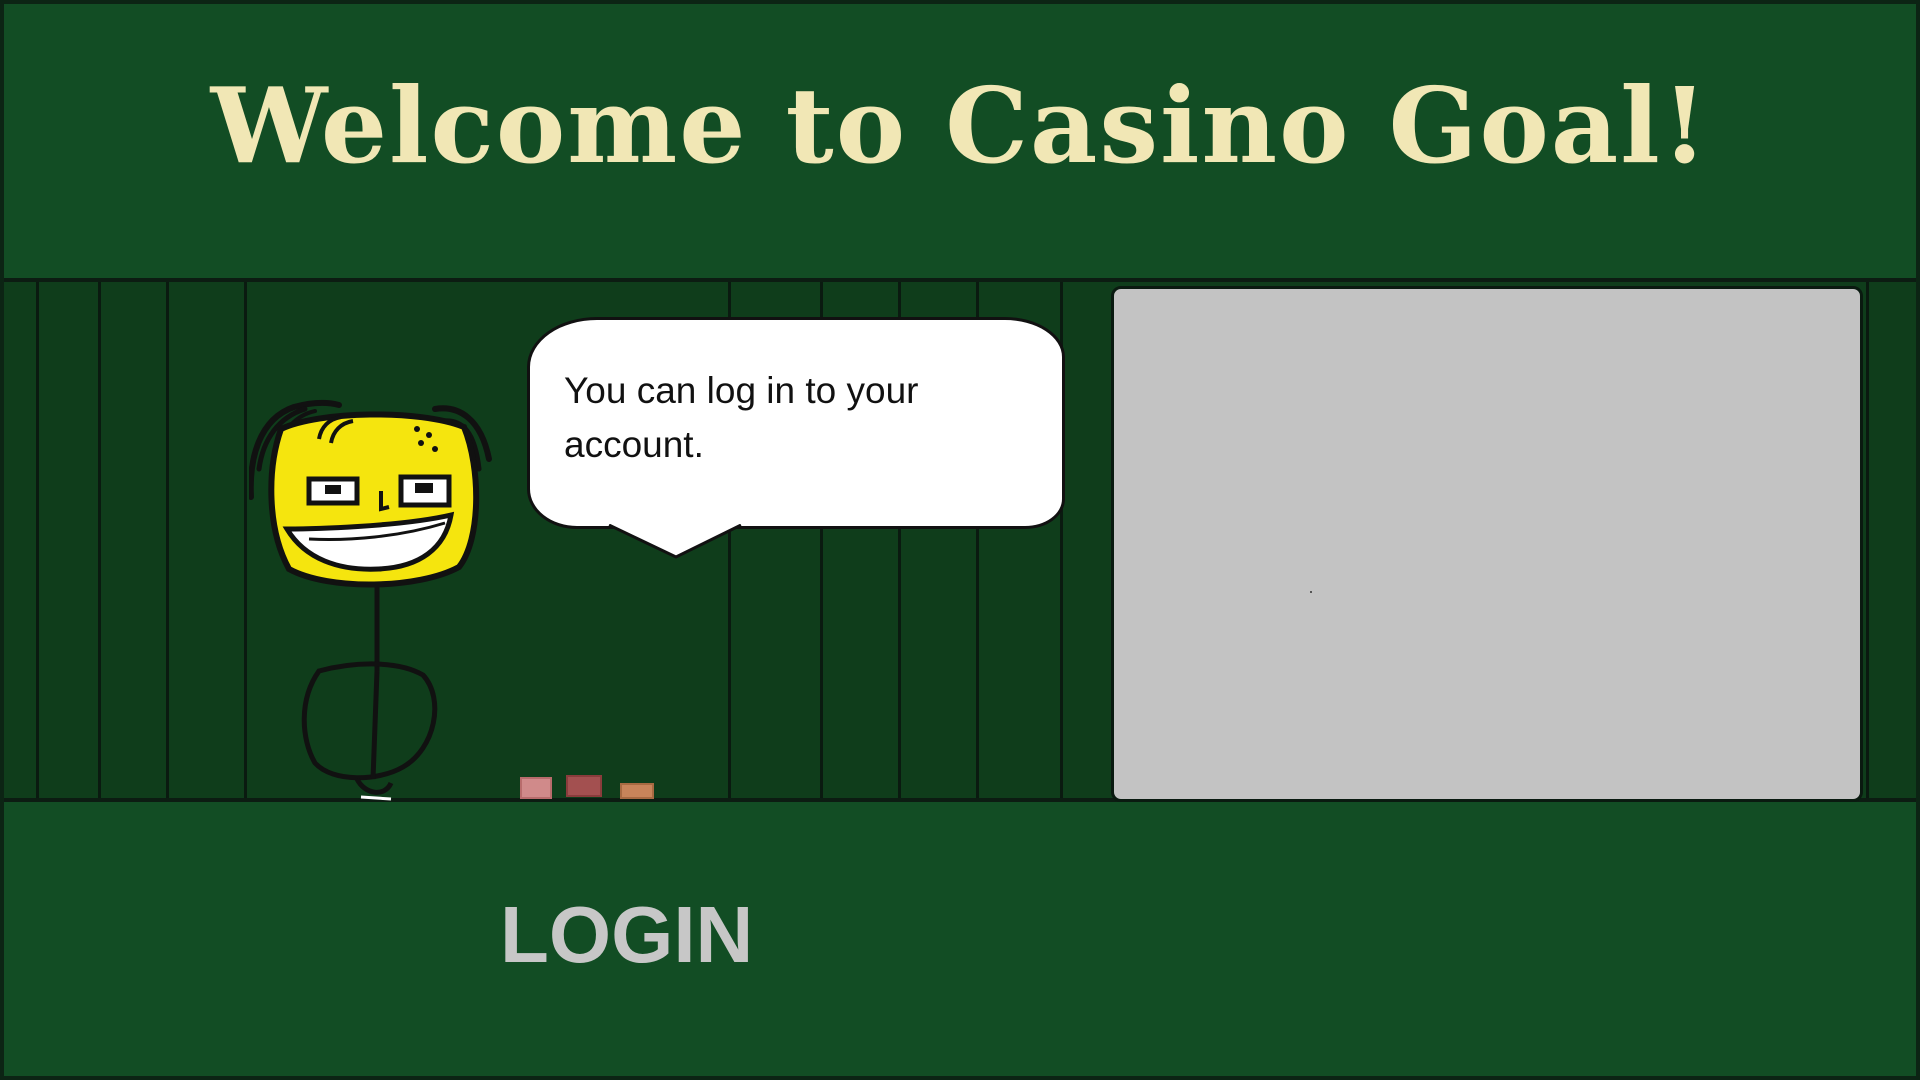  Describe the element at coordinates (587, 787) in the screenshot. I see `poker-chips-icon` at that location.